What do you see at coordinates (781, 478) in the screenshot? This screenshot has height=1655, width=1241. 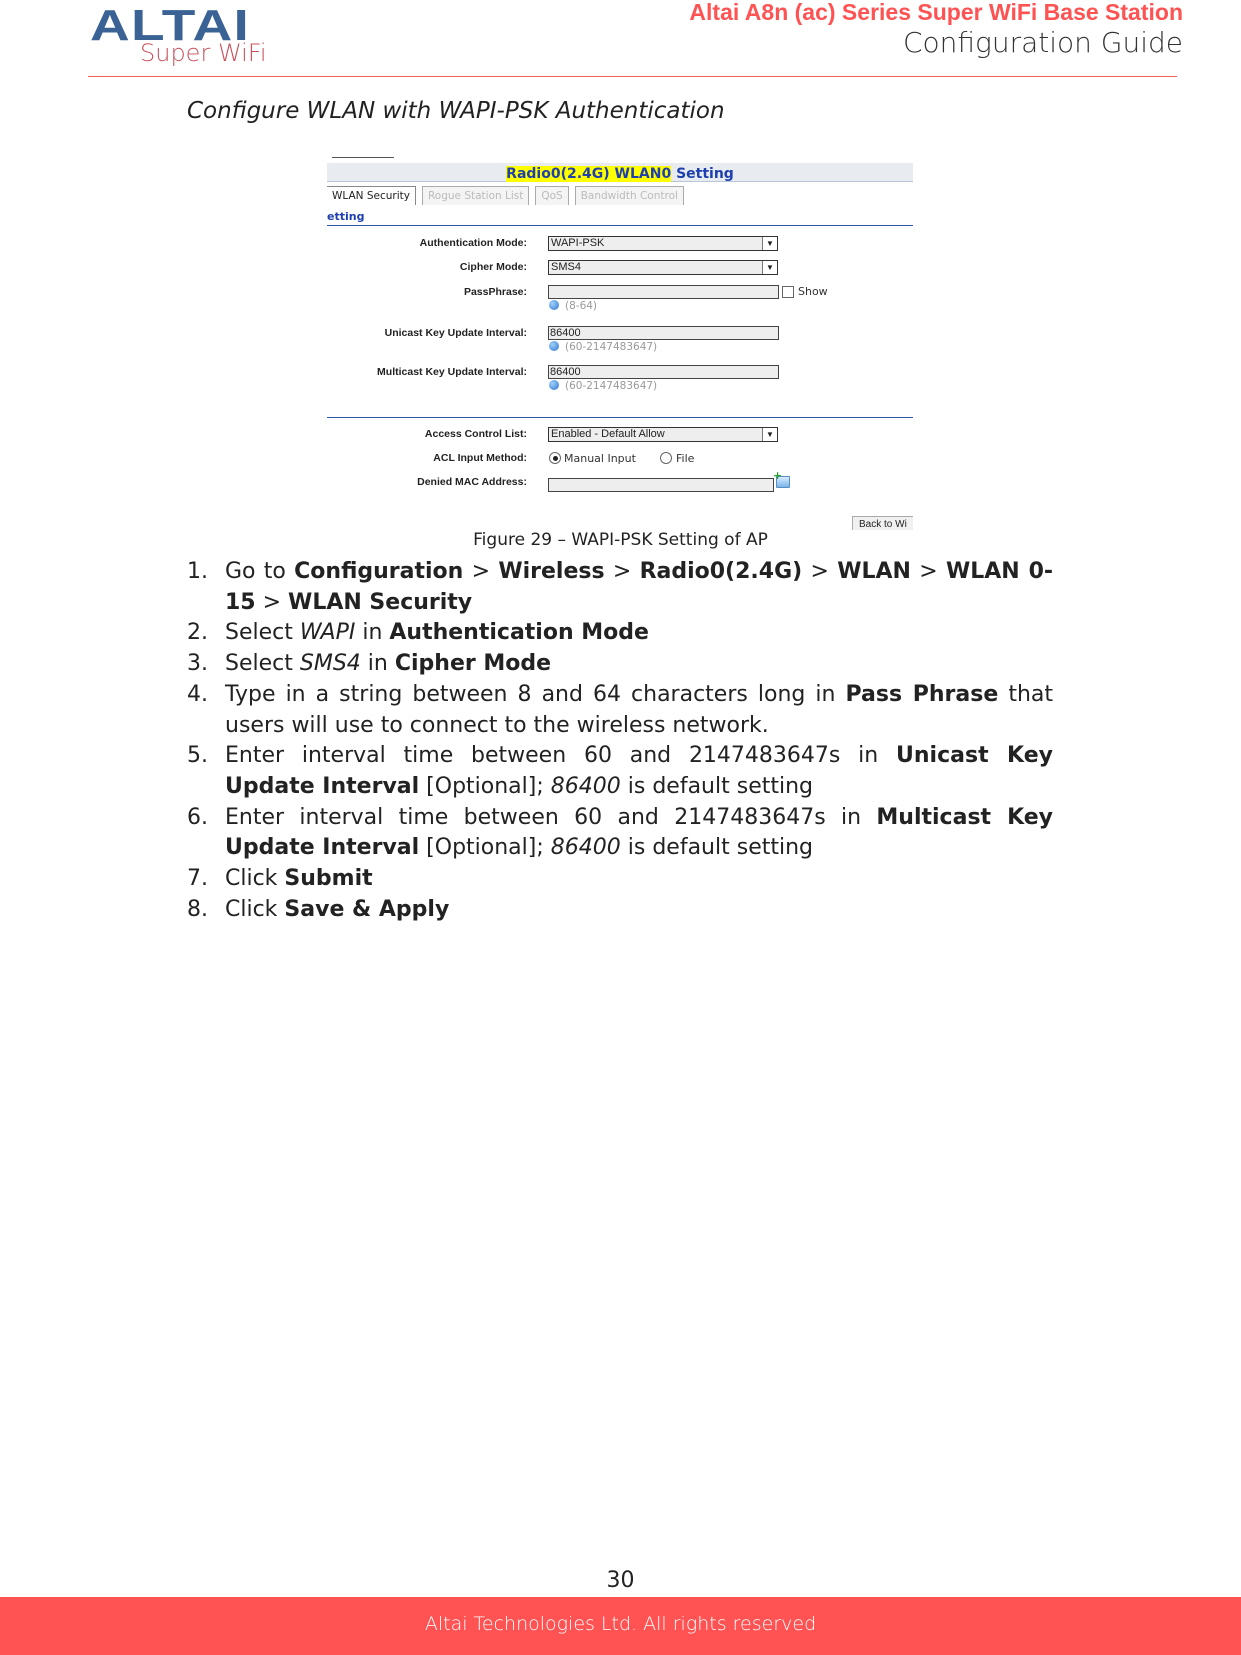 I see `add-mac-icon` at bounding box center [781, 478].